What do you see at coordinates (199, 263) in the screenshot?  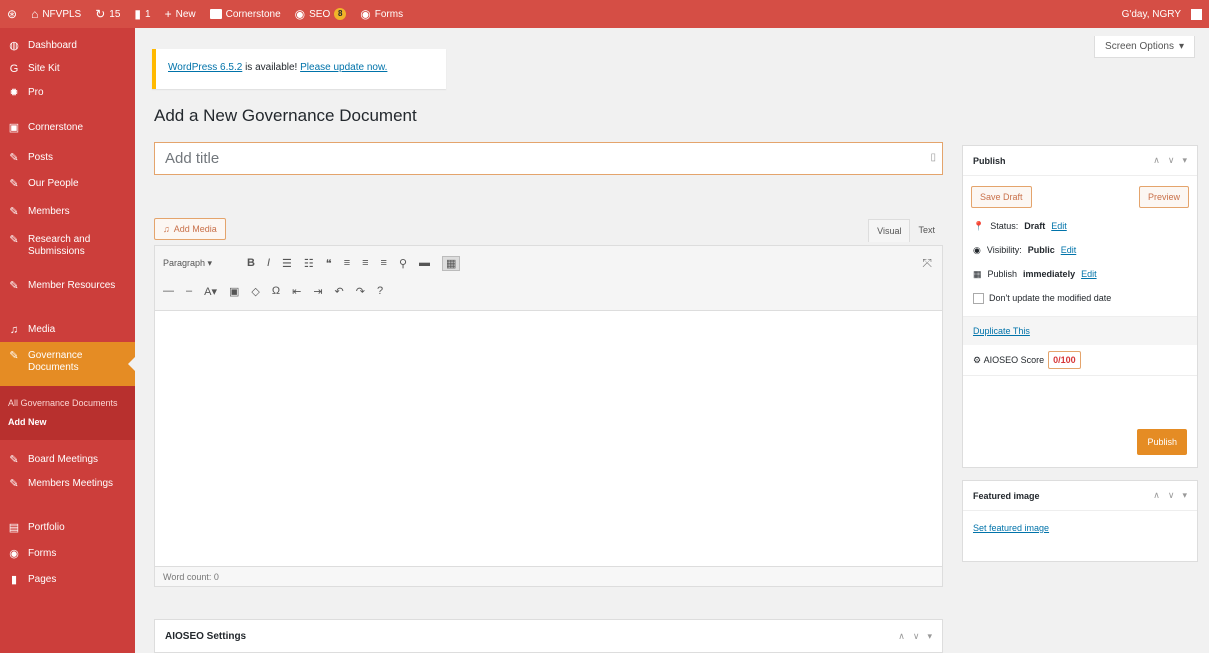 I see `format-select: Paragraph ▾` at bounding box center [199, 263].